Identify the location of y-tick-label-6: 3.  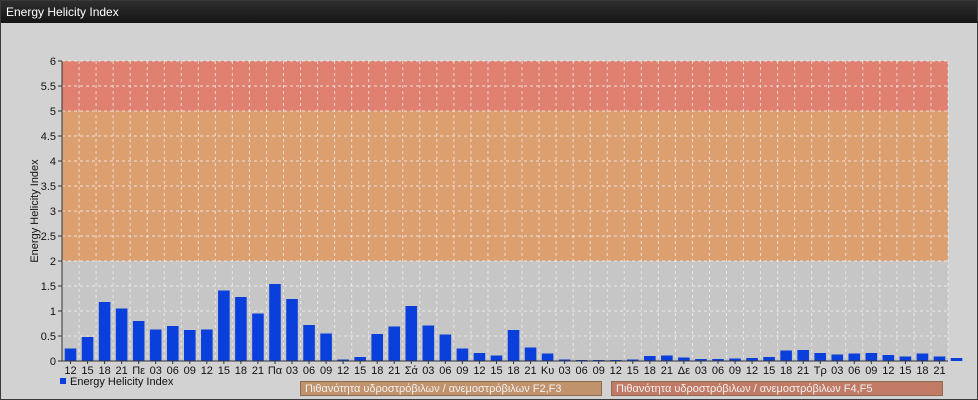
(53, 212).